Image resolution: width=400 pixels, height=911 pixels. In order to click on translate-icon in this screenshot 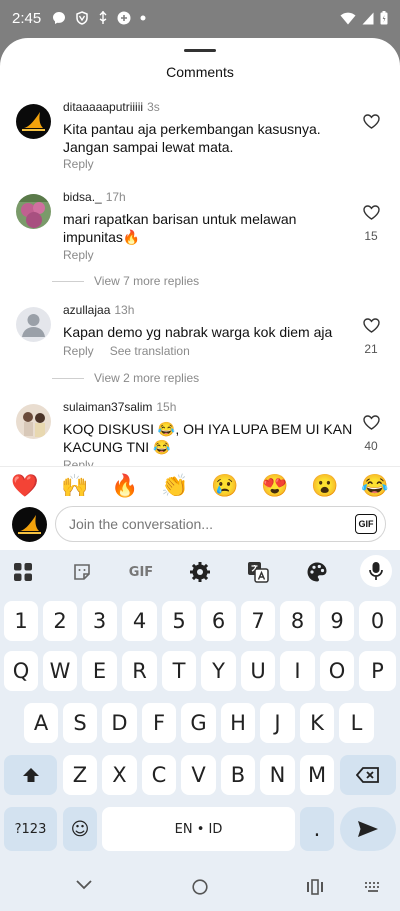, I will do `click(258, 572)`.